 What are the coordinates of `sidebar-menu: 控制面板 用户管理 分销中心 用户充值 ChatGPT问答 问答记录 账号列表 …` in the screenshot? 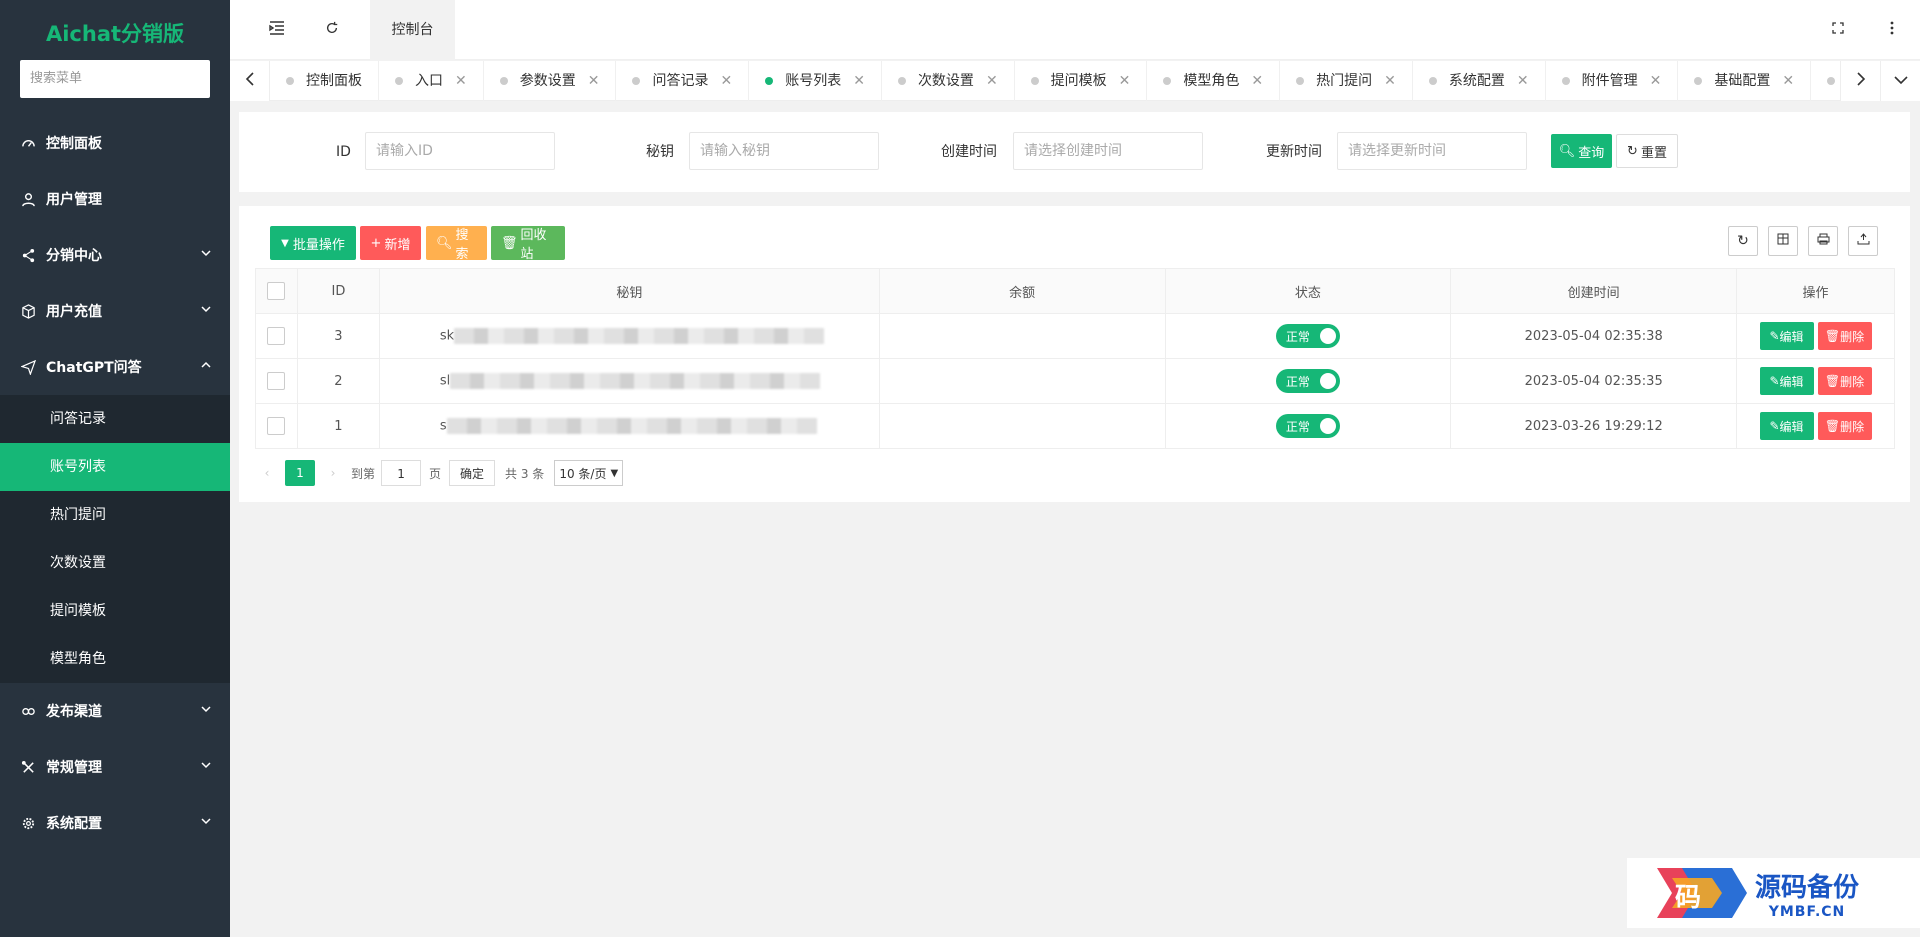 It's located at (115, 483).